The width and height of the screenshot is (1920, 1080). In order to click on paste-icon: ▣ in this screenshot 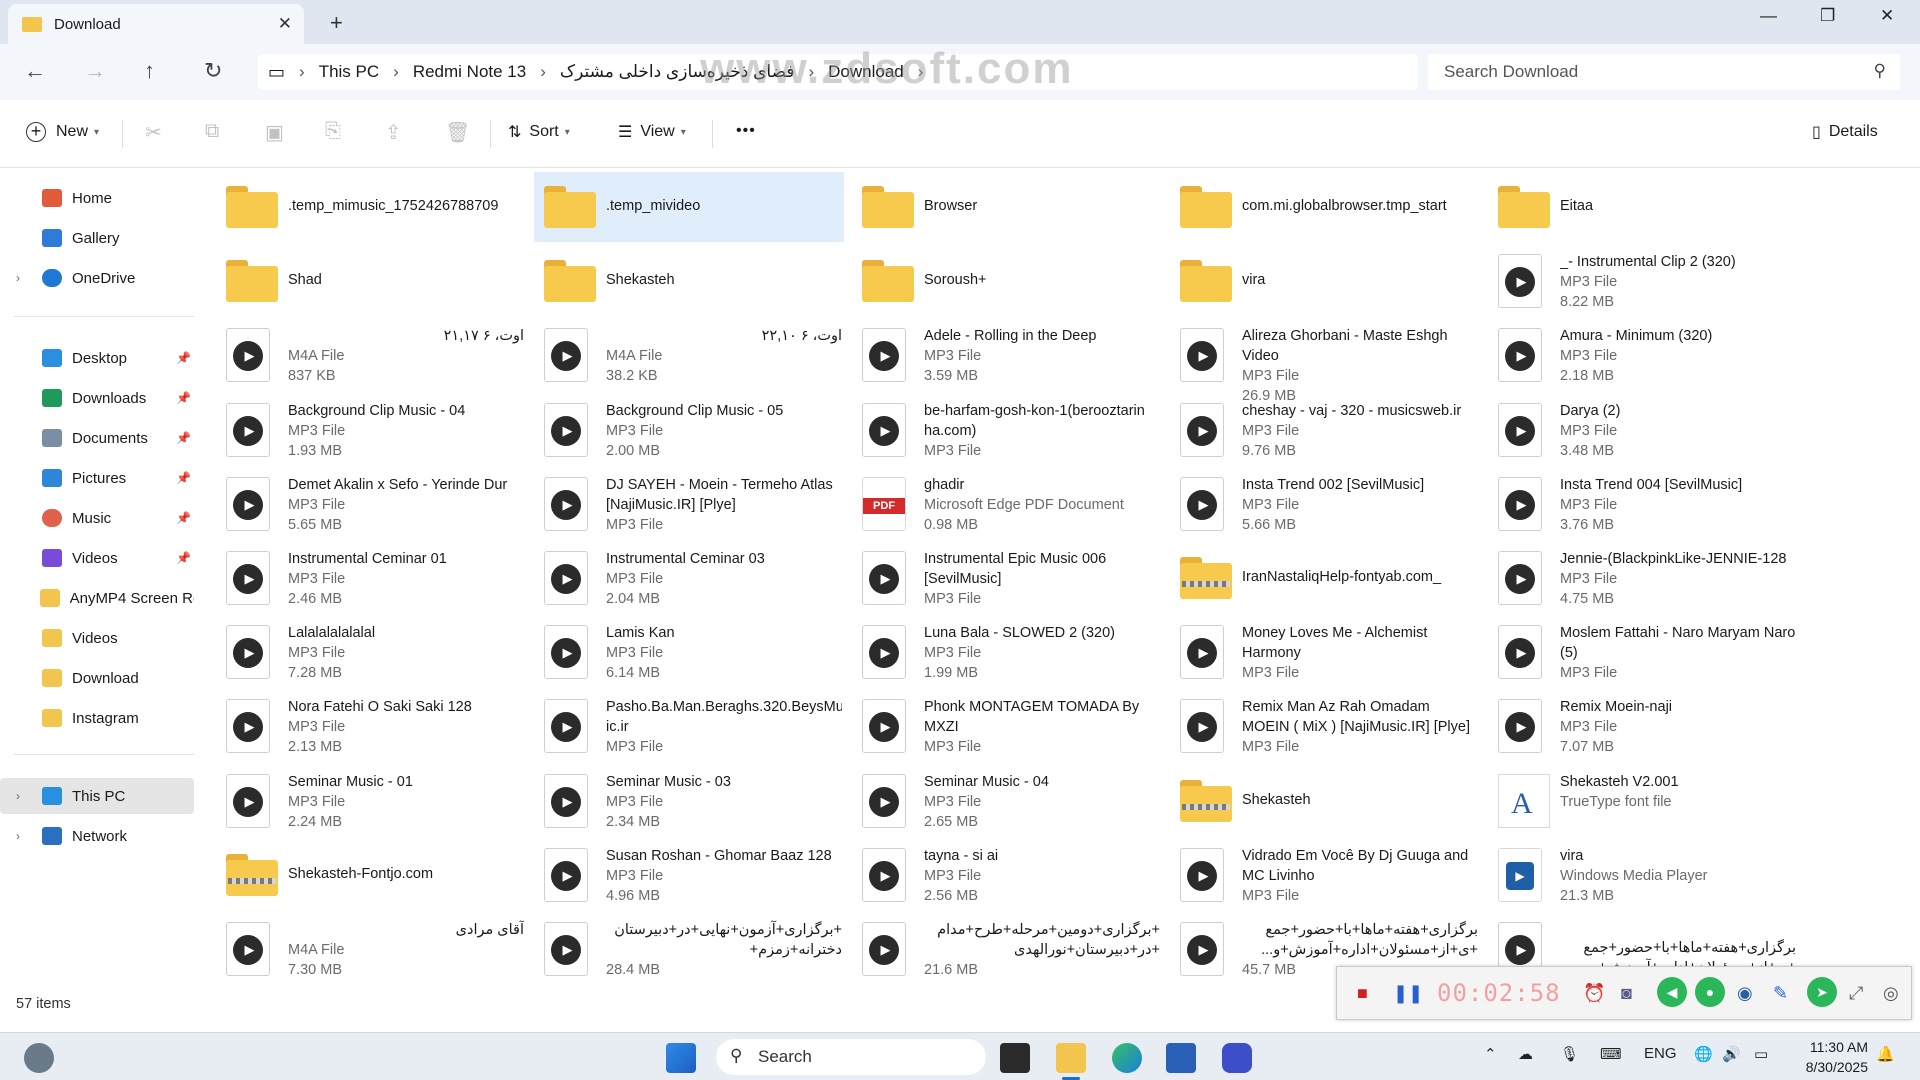, I will do `click(274, 132)`.